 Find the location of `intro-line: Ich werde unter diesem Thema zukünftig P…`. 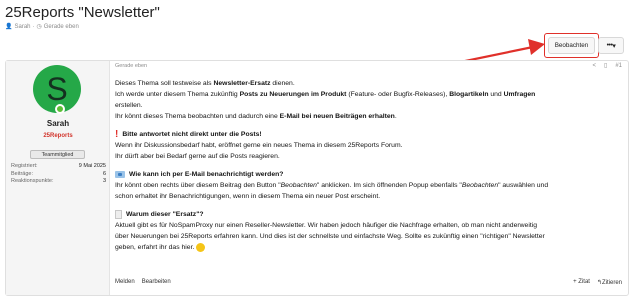

intro-line: Ich werde unter diesem Thema zukünftig P… is located at coordinates (368, 100).